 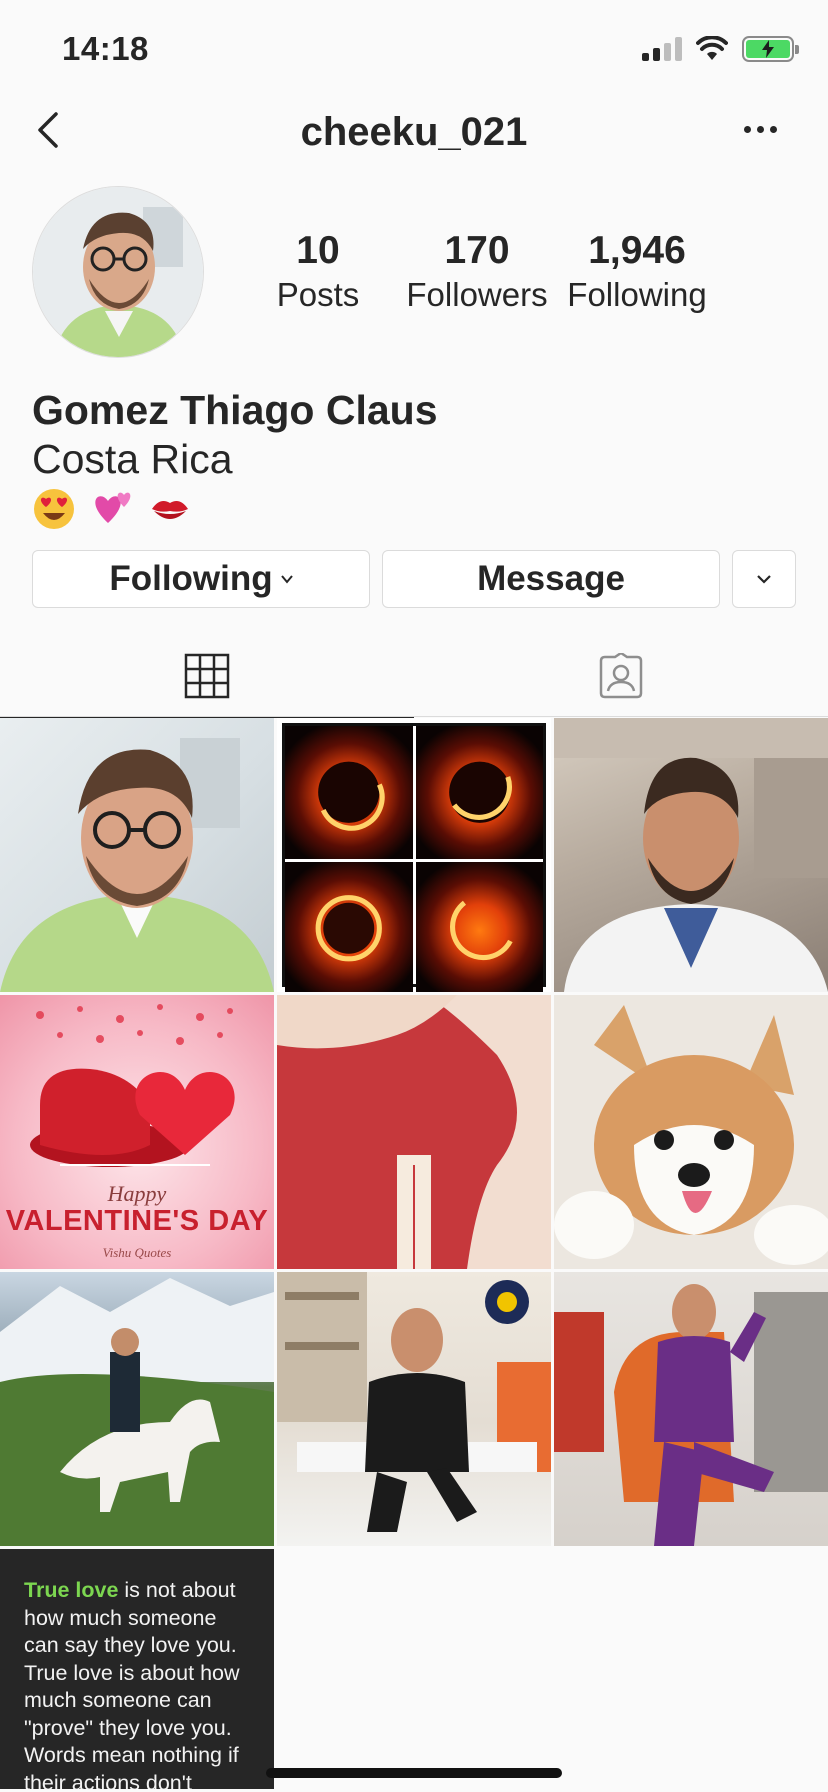 I want to click on followers-count-value: 170, so click(x=477, y=250).